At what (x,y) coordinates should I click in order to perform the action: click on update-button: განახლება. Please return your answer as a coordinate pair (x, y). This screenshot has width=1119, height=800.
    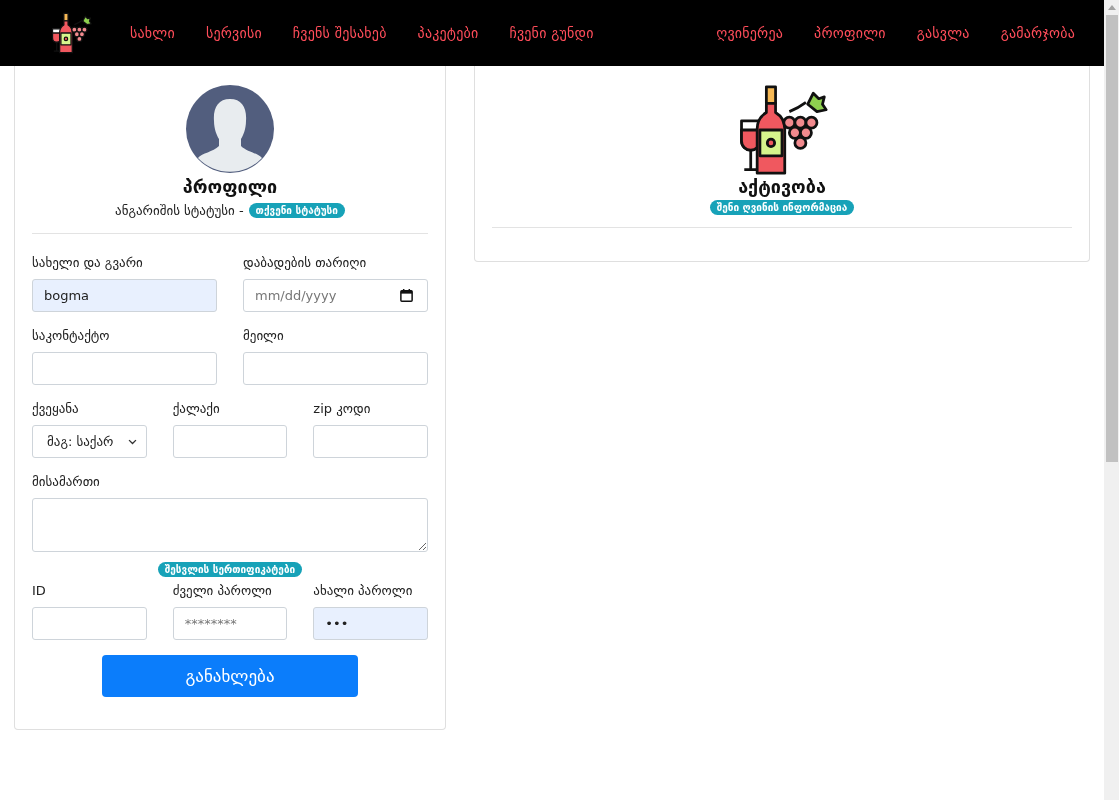
    Looking at the image, I should click on (230, 676).